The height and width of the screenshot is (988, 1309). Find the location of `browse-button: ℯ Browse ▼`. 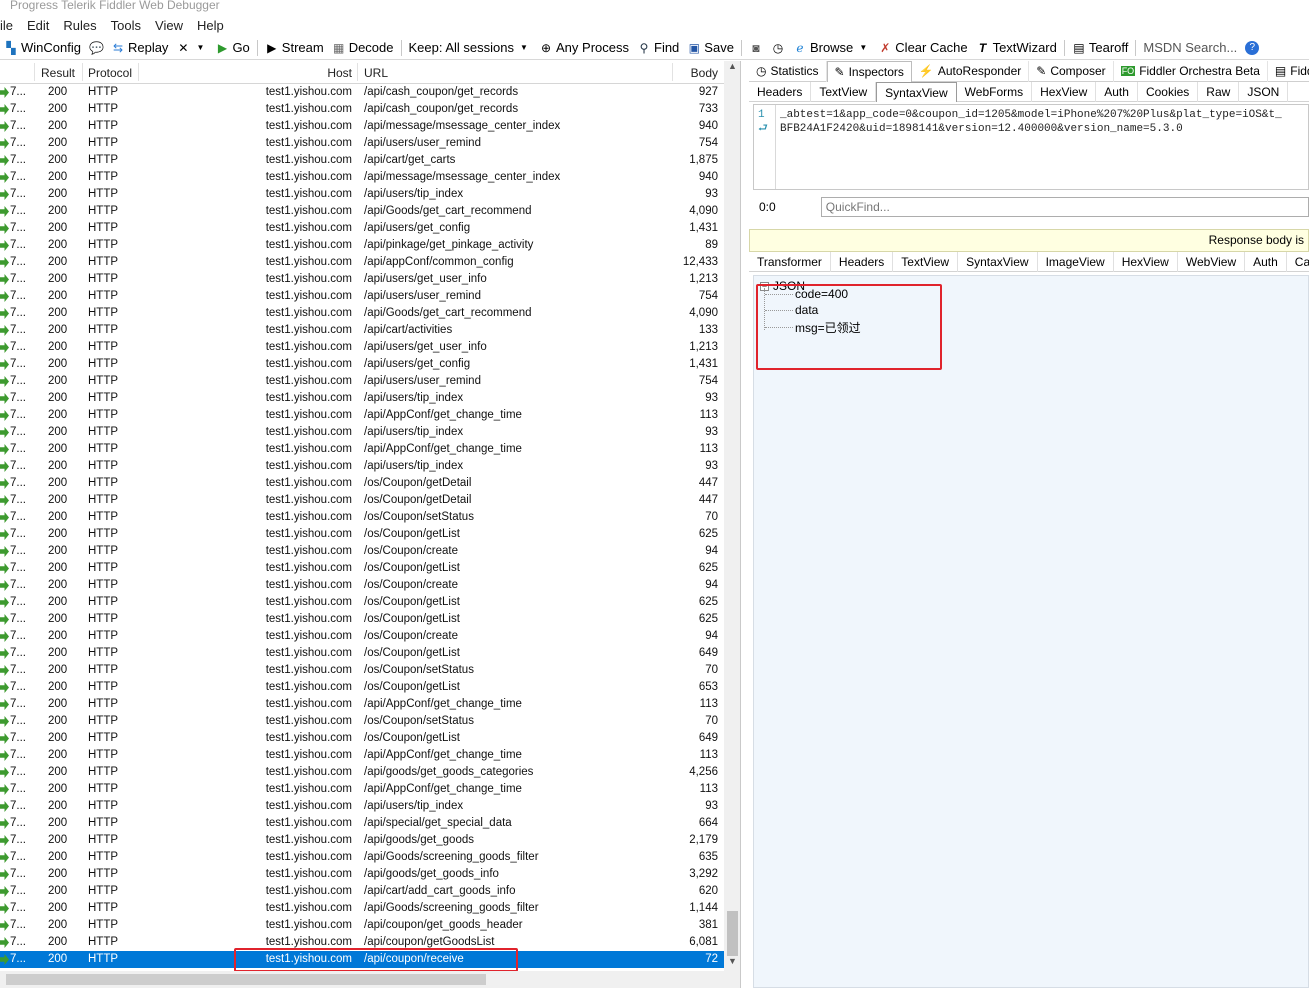

browse-button: ℯ Browse ▼ is located at coordinates (831, 47).